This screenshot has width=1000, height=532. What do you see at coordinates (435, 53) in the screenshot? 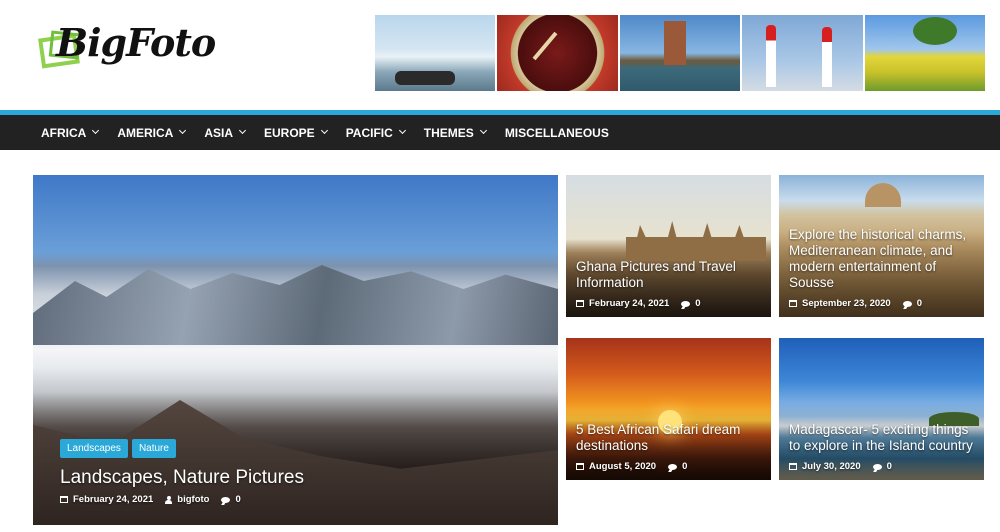
I see `banner-iceberg-photo` at bounding box center [435, 53].